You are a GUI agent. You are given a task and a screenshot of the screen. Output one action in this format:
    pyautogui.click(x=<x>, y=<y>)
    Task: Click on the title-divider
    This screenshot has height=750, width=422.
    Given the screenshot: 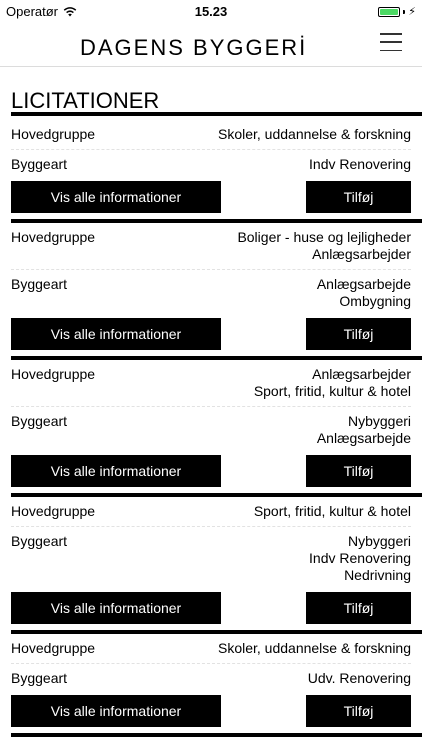 What is the action you would take?
    pyautogui.click(x=216, y=114)
    